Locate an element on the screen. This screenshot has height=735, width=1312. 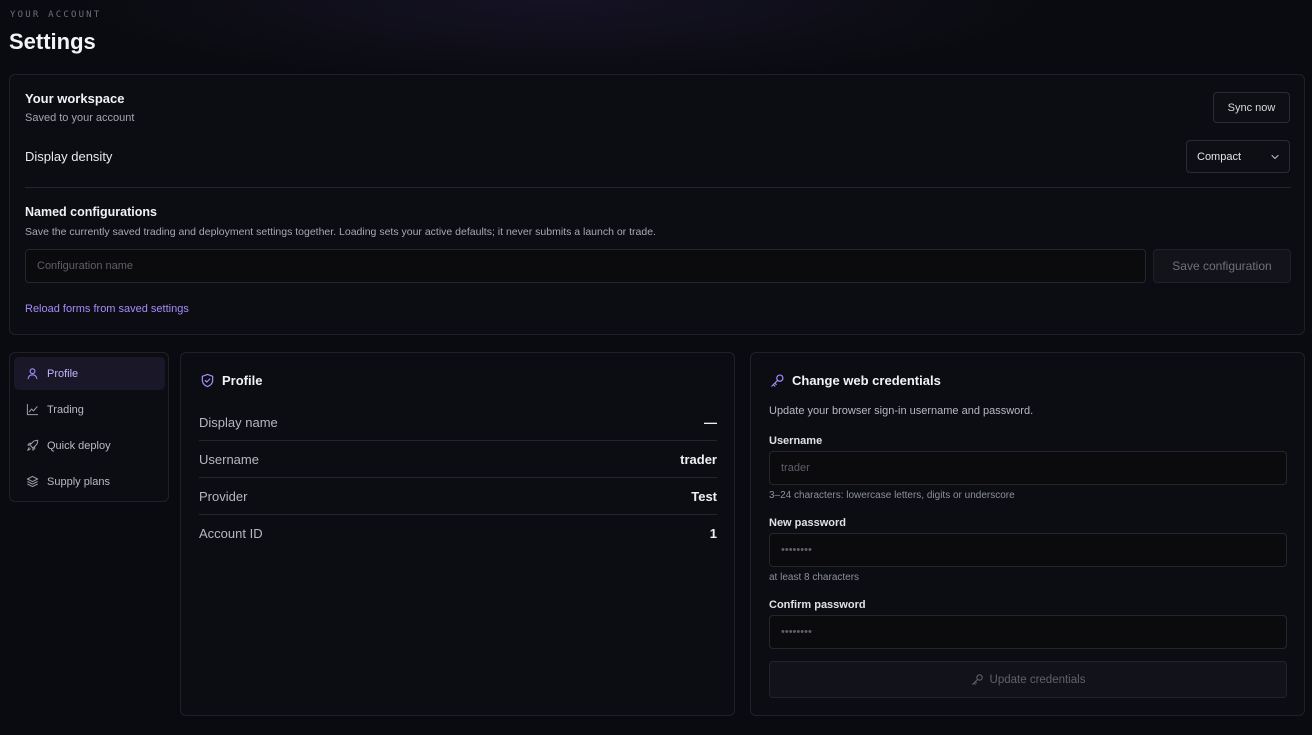
nav-item-profile: Profile is located at coordinates (89, 373).